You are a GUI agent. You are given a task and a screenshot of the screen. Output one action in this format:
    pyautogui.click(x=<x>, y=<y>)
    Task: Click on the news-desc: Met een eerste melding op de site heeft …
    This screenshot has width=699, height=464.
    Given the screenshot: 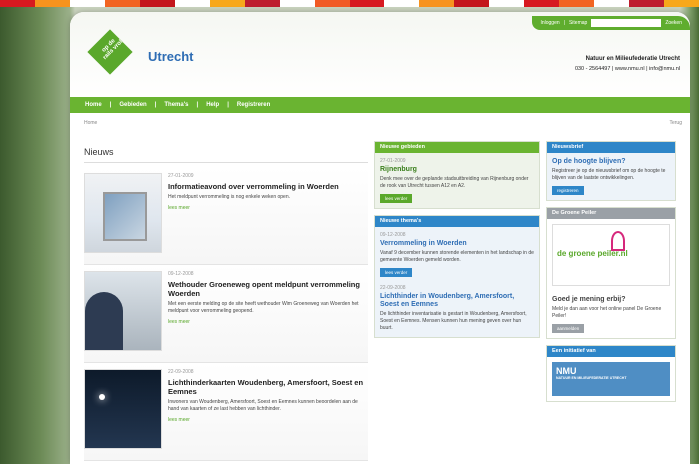 What is the action you would take?
    pyautogui.click(x=263, y=307)
    